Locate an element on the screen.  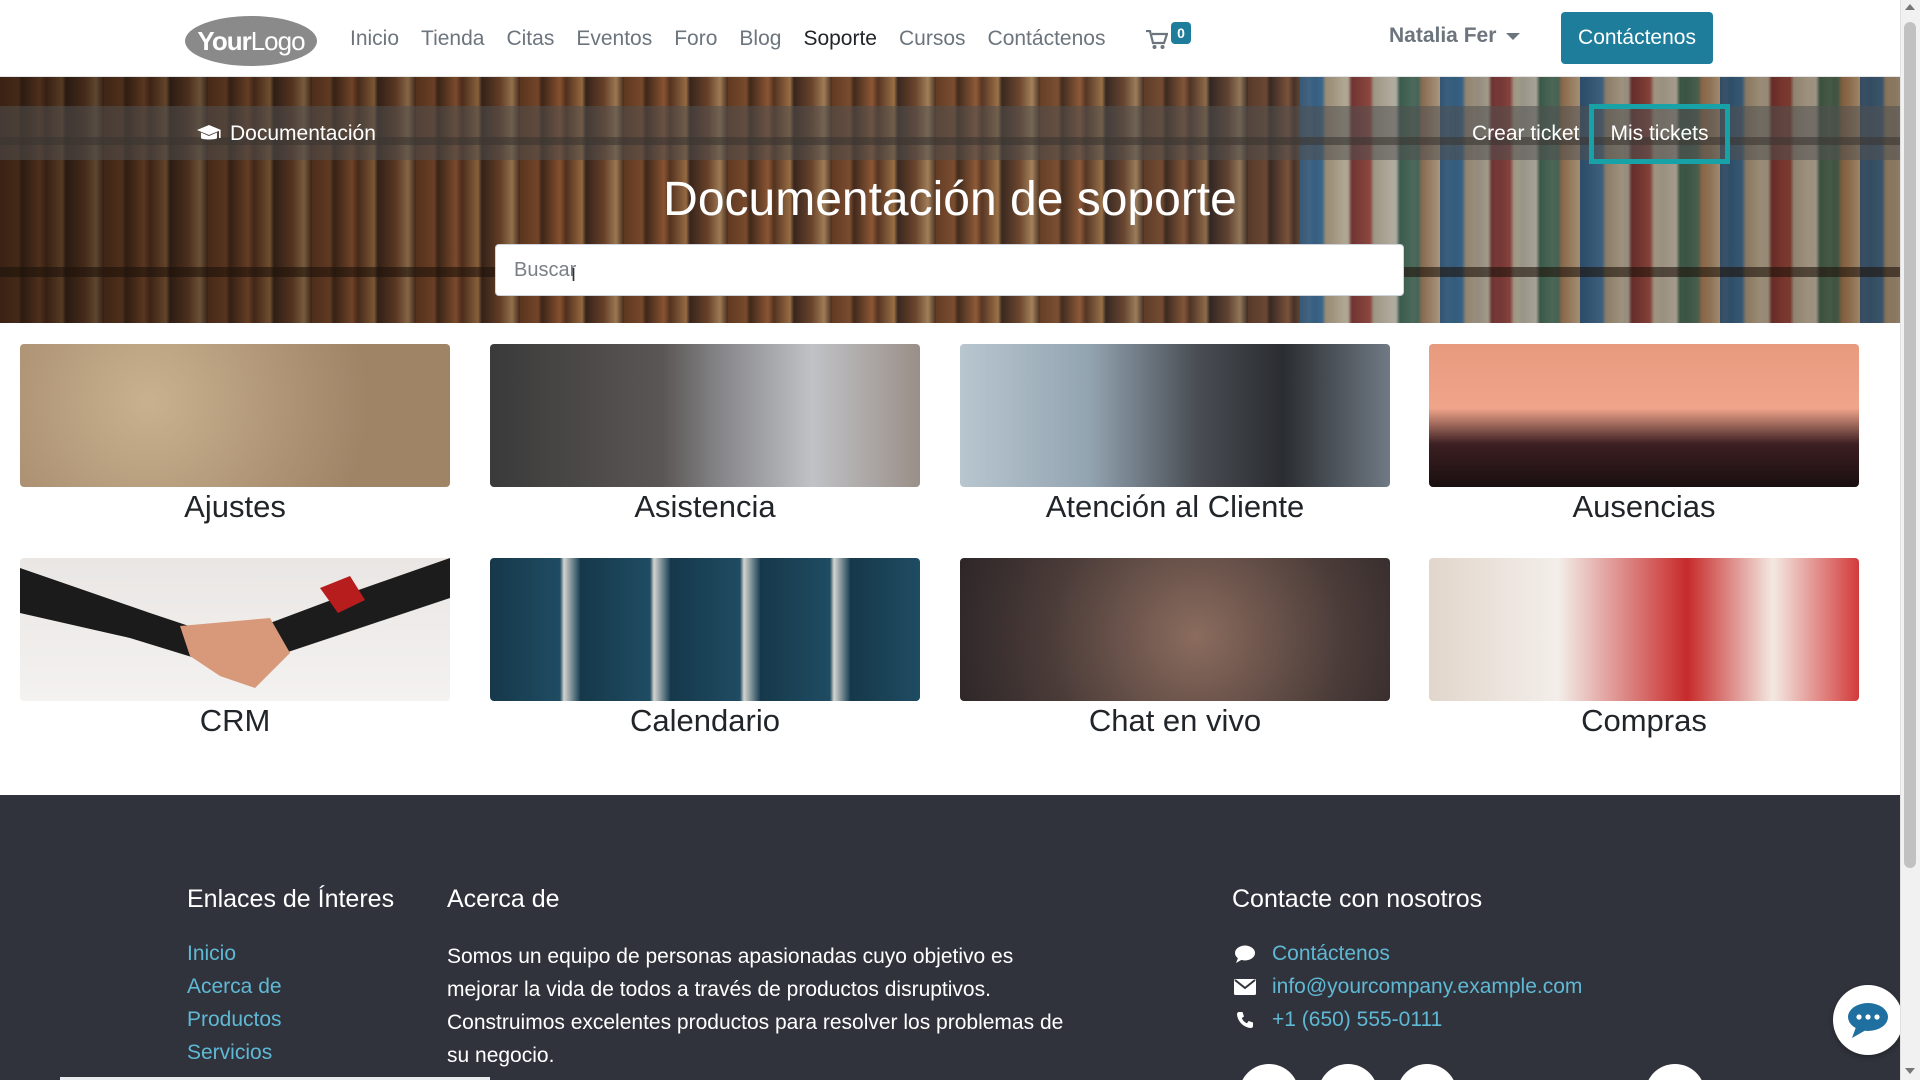
handshake-image is located at coordinates (235, 629).